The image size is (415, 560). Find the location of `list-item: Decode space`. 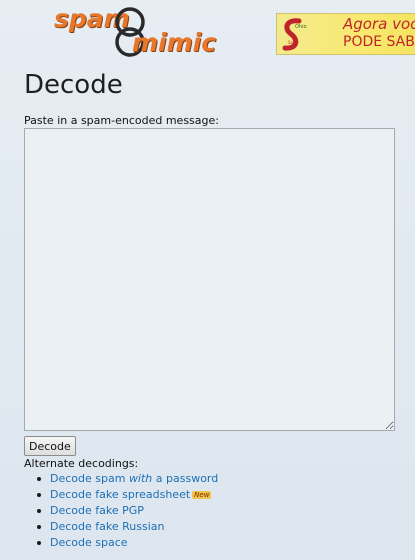

list-item: Decode space is located at coordinates (127, 543).